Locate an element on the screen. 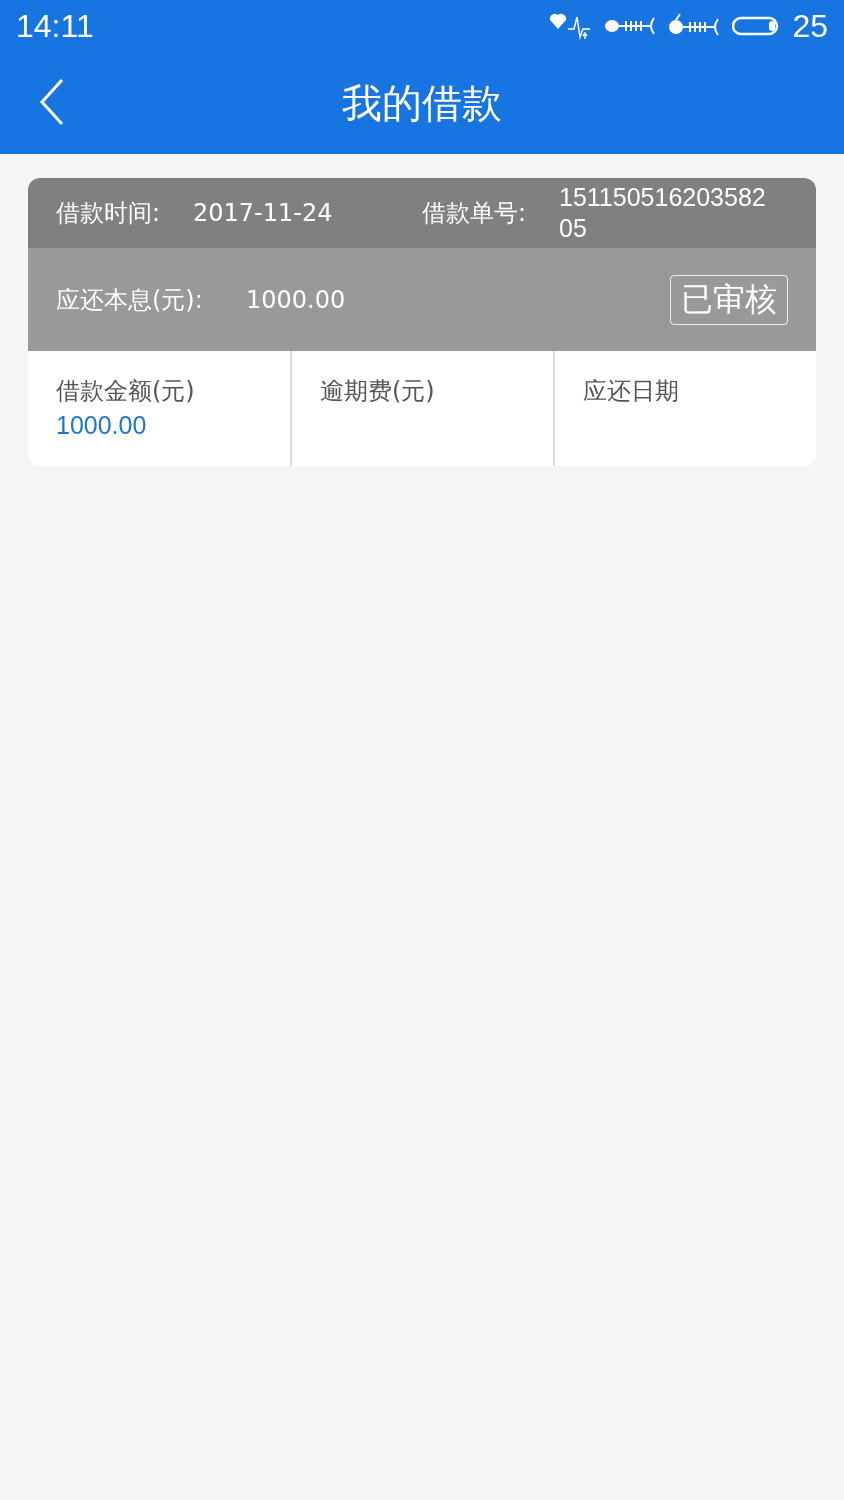  loan-number-label: 借款单号: is located at coordinates (475, 213).